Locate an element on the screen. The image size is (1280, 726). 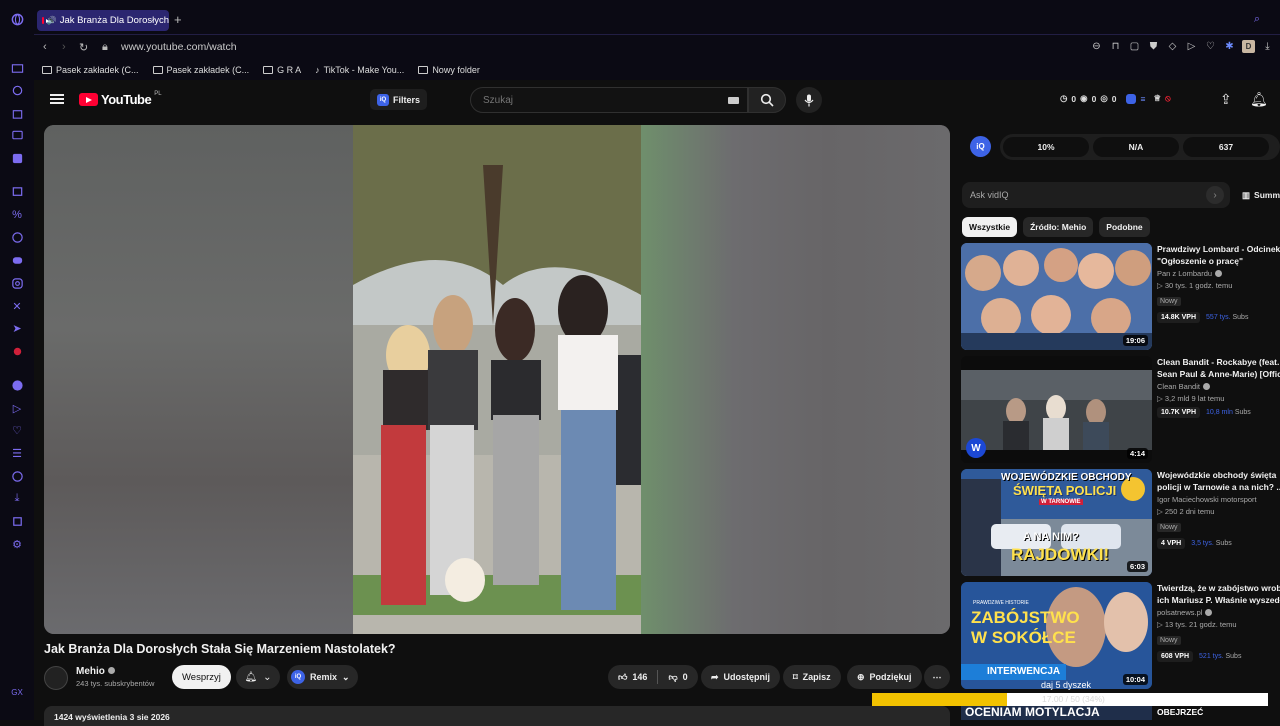
more-actions-button: ⋯ is located at coordinates (937, 677).